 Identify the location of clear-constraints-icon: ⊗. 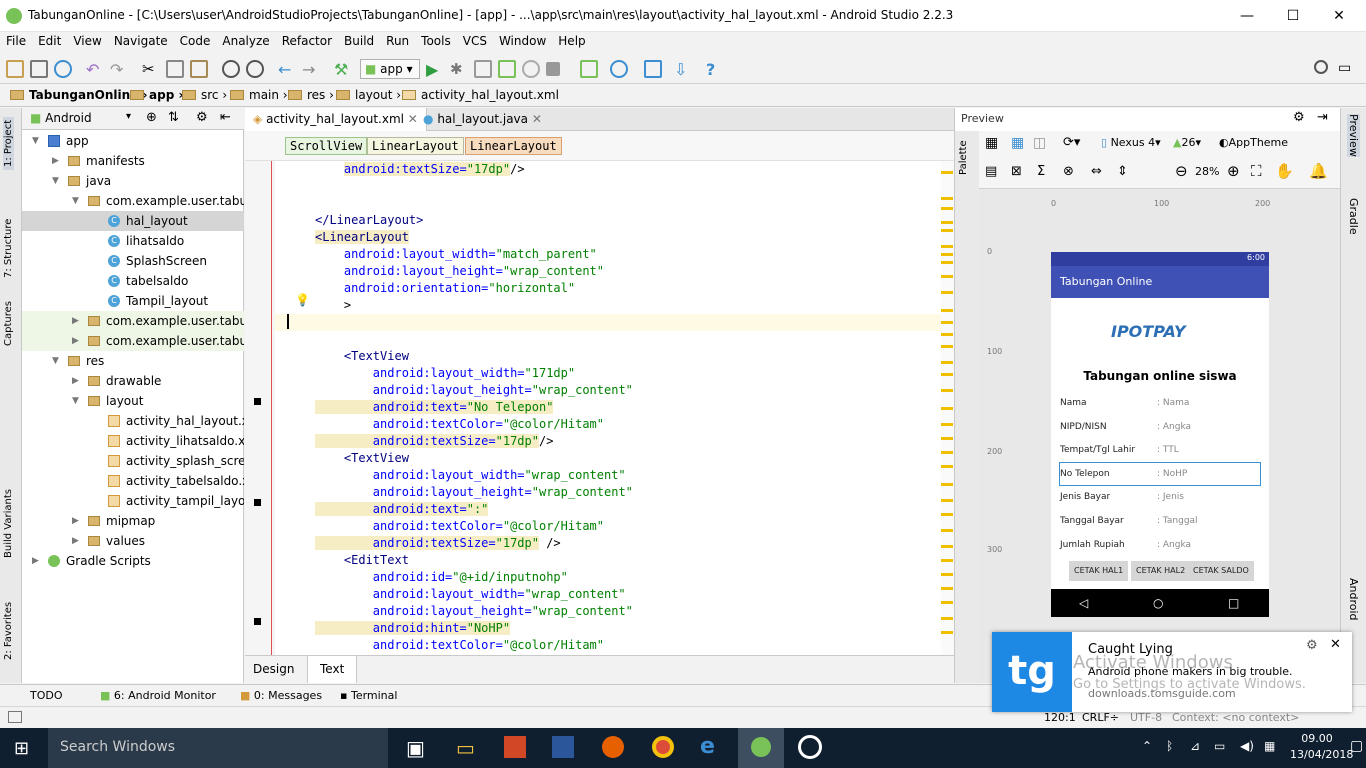
(1068, 171).